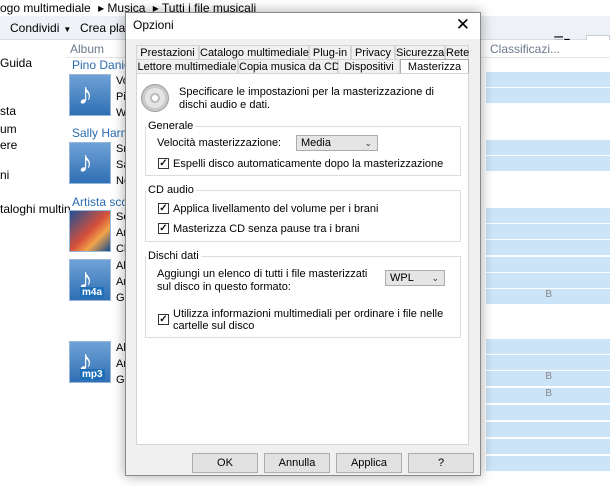  Describe the element at coordinates (35, 209) in the screenshot. I see `nav-item: taloghi multin` at that location.